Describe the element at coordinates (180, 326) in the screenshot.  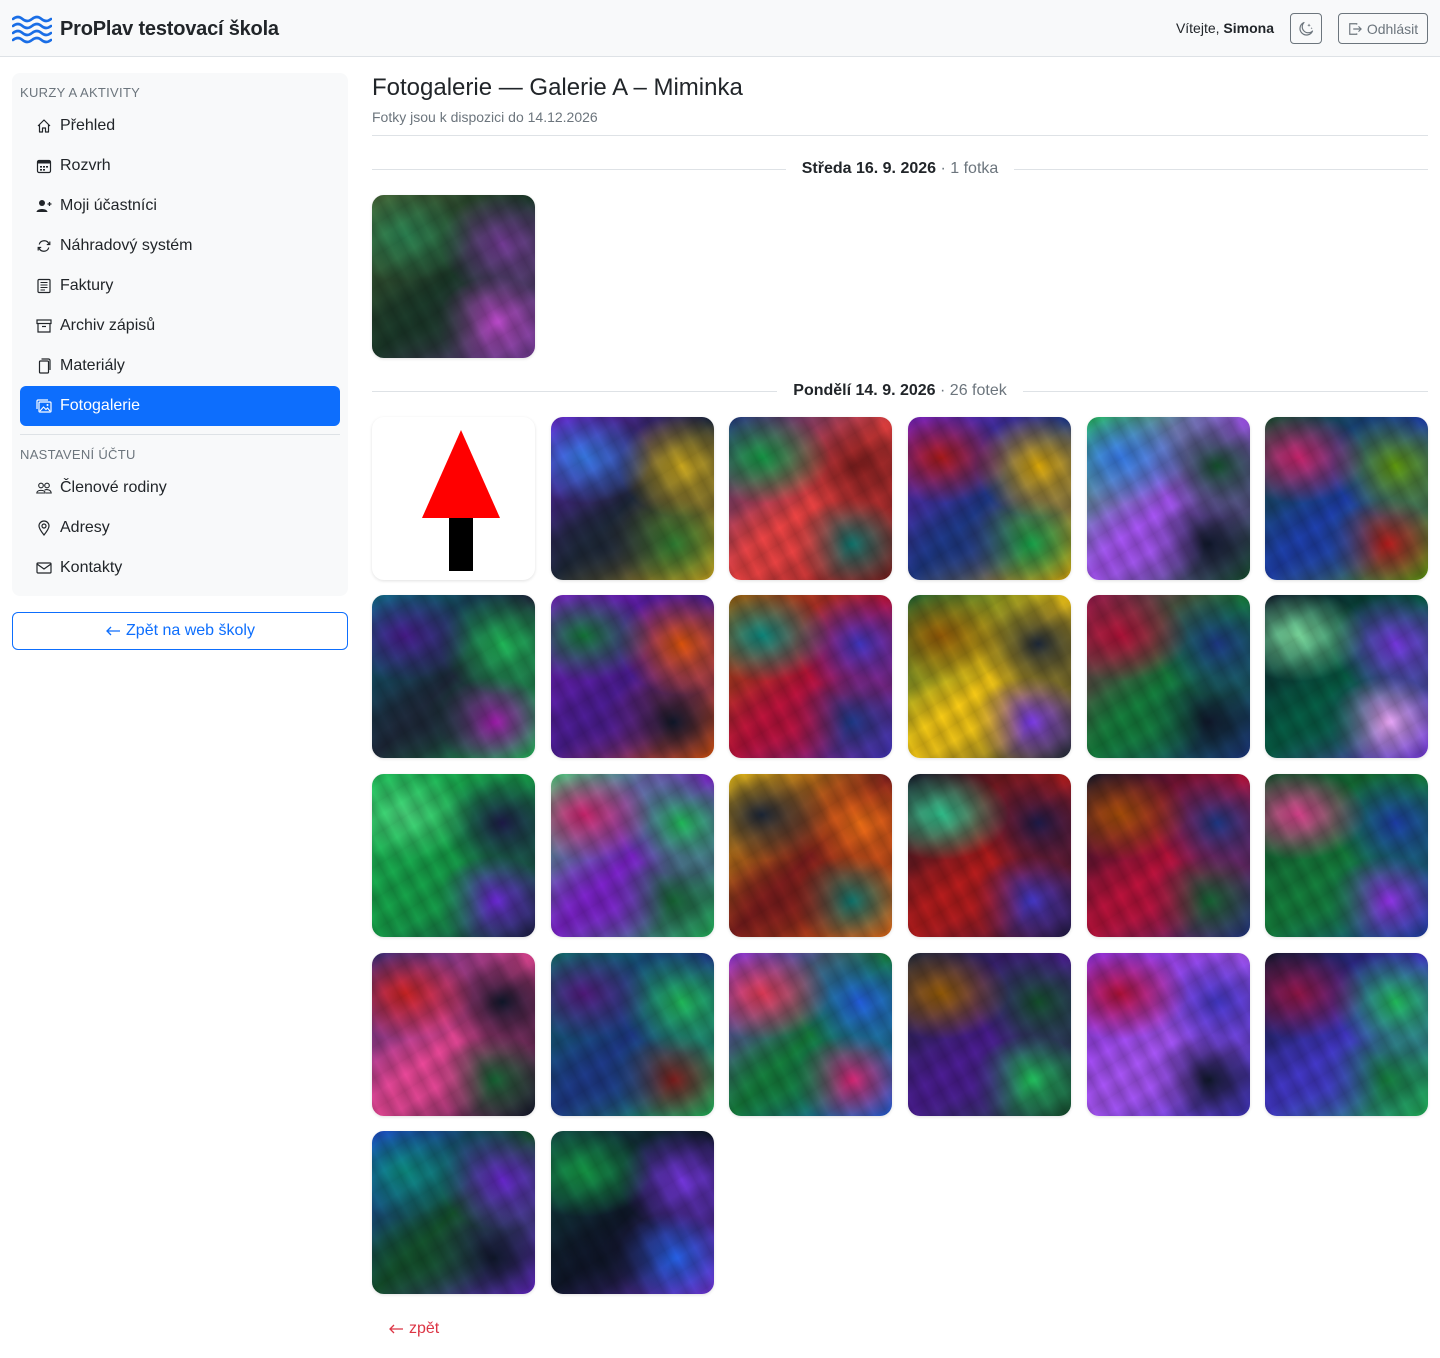
I see `sidebar-item-archiv-zapisu: Archiv zápisů` at that location.